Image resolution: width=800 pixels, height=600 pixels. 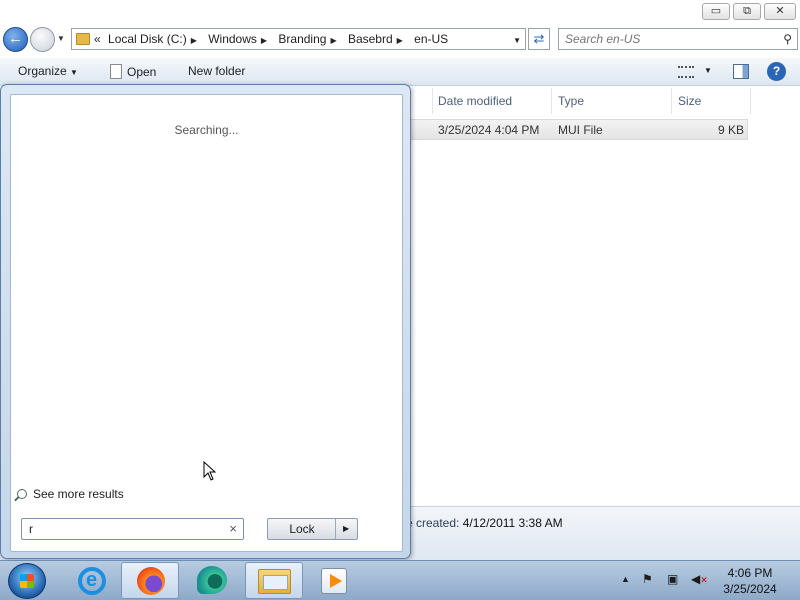 I want to click on breadcrumb-item: en-US, so click(x=431, y=39).